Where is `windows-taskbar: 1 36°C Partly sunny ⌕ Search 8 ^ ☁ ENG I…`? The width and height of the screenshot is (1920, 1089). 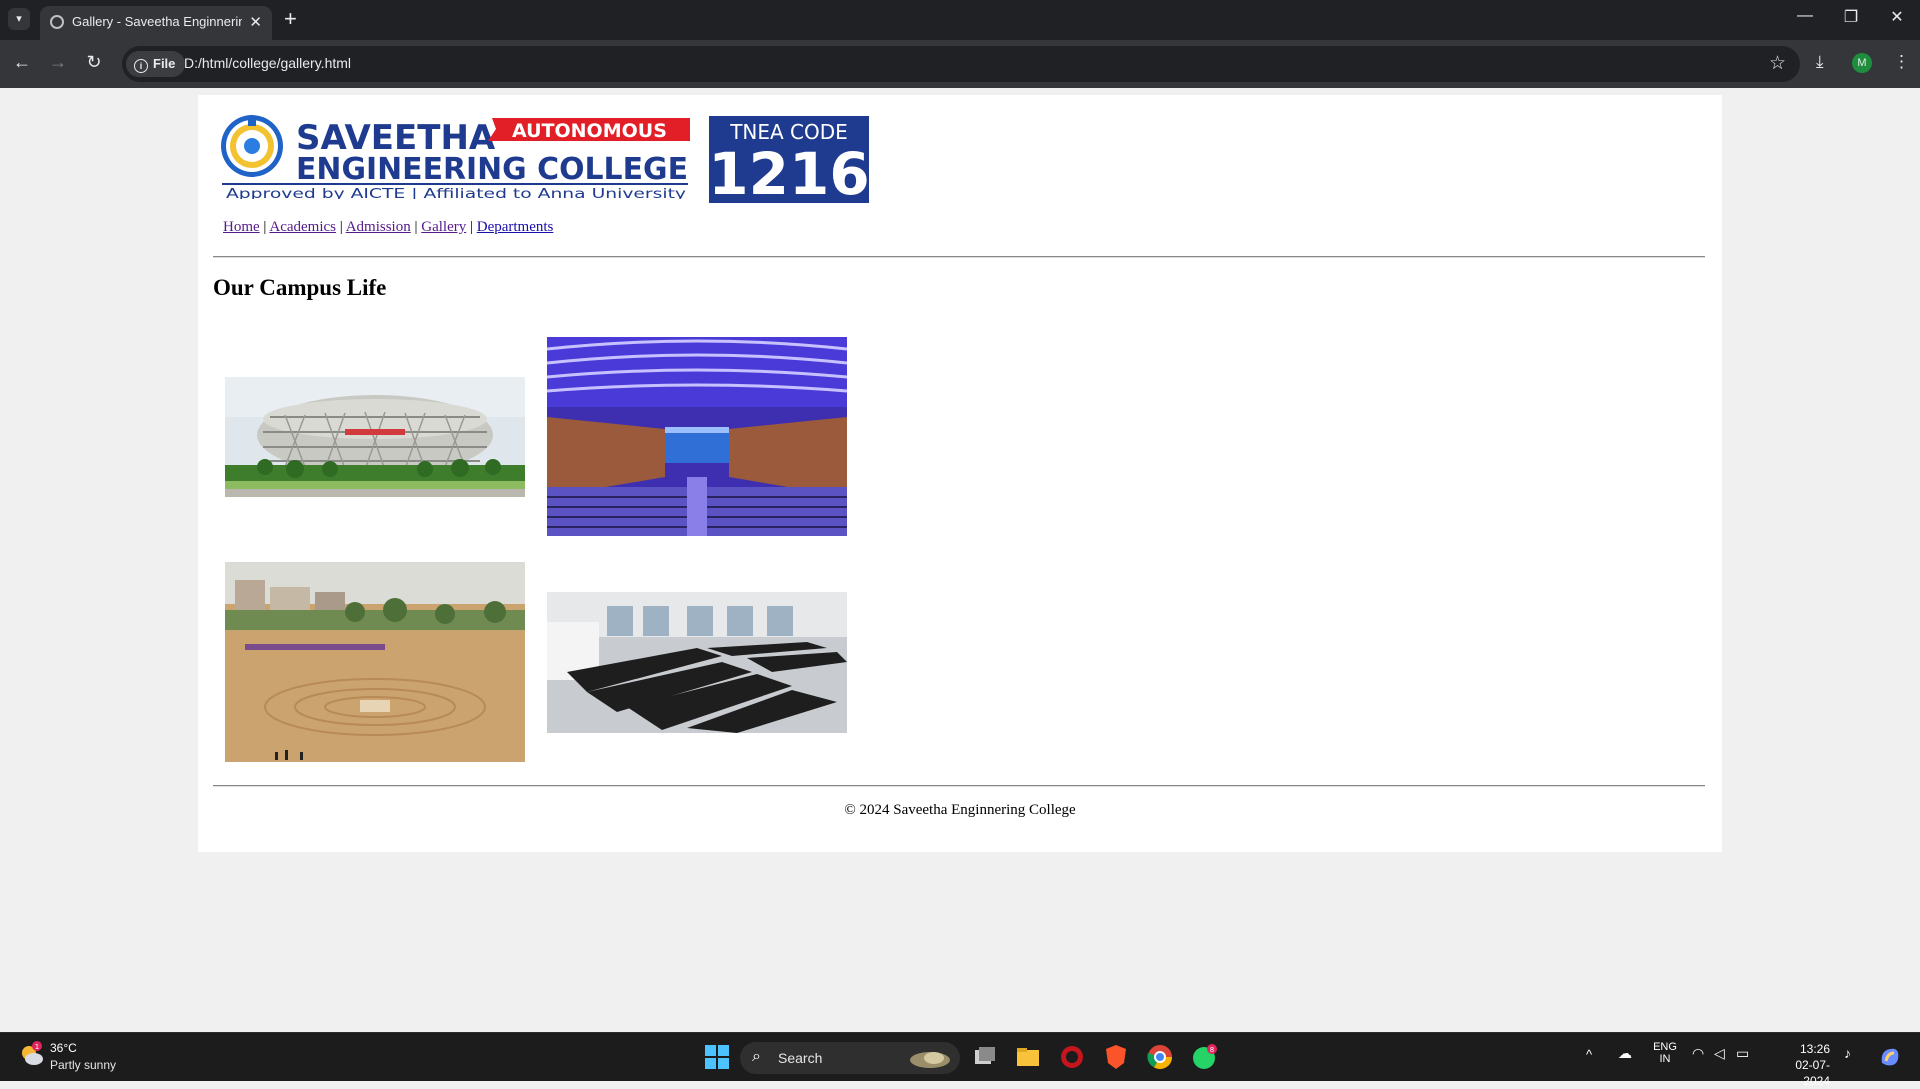 windows-taskbar: 1 36°C Partly sunny ⌕ Search 8 ^ ☁ ENG I… is located at coordinates (960, 1060).